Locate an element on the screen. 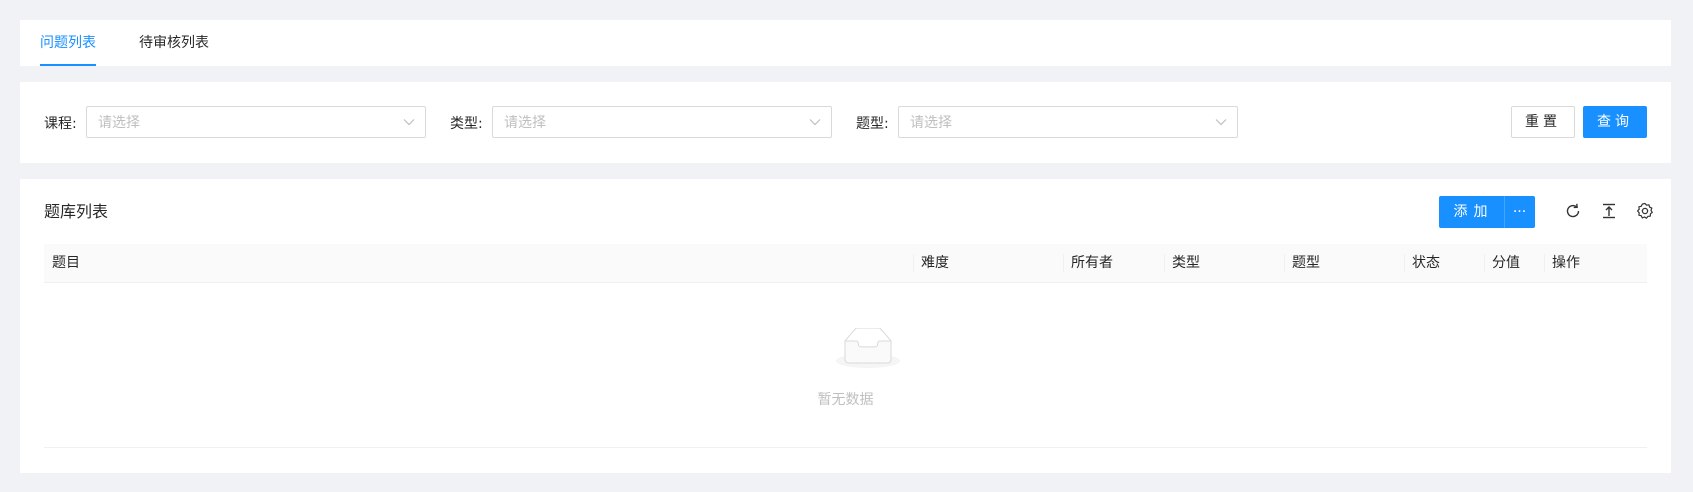 This screenshot has width=1693, height=492. column-header-question-type: 题型 is located at coordinates (1306, 263).